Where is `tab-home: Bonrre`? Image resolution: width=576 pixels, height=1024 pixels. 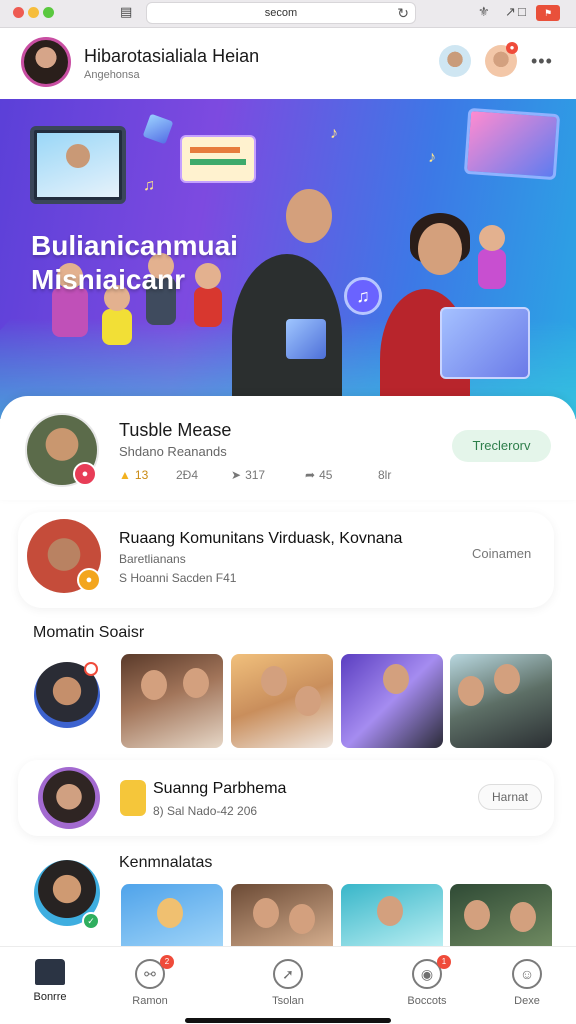 tab-home: Bonrre is located at coordinates (50, 981).